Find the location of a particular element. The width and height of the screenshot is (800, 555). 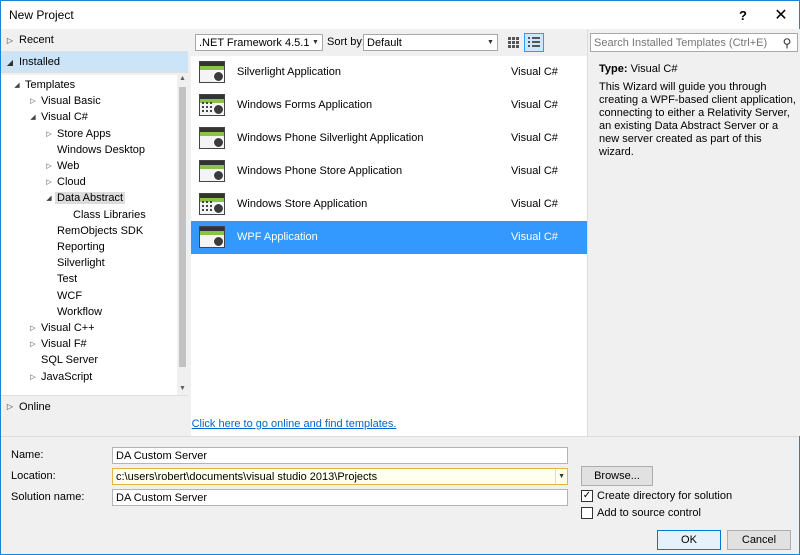

tree-scrollbar: ▲ ▼ is located at coordinates (182, 235).